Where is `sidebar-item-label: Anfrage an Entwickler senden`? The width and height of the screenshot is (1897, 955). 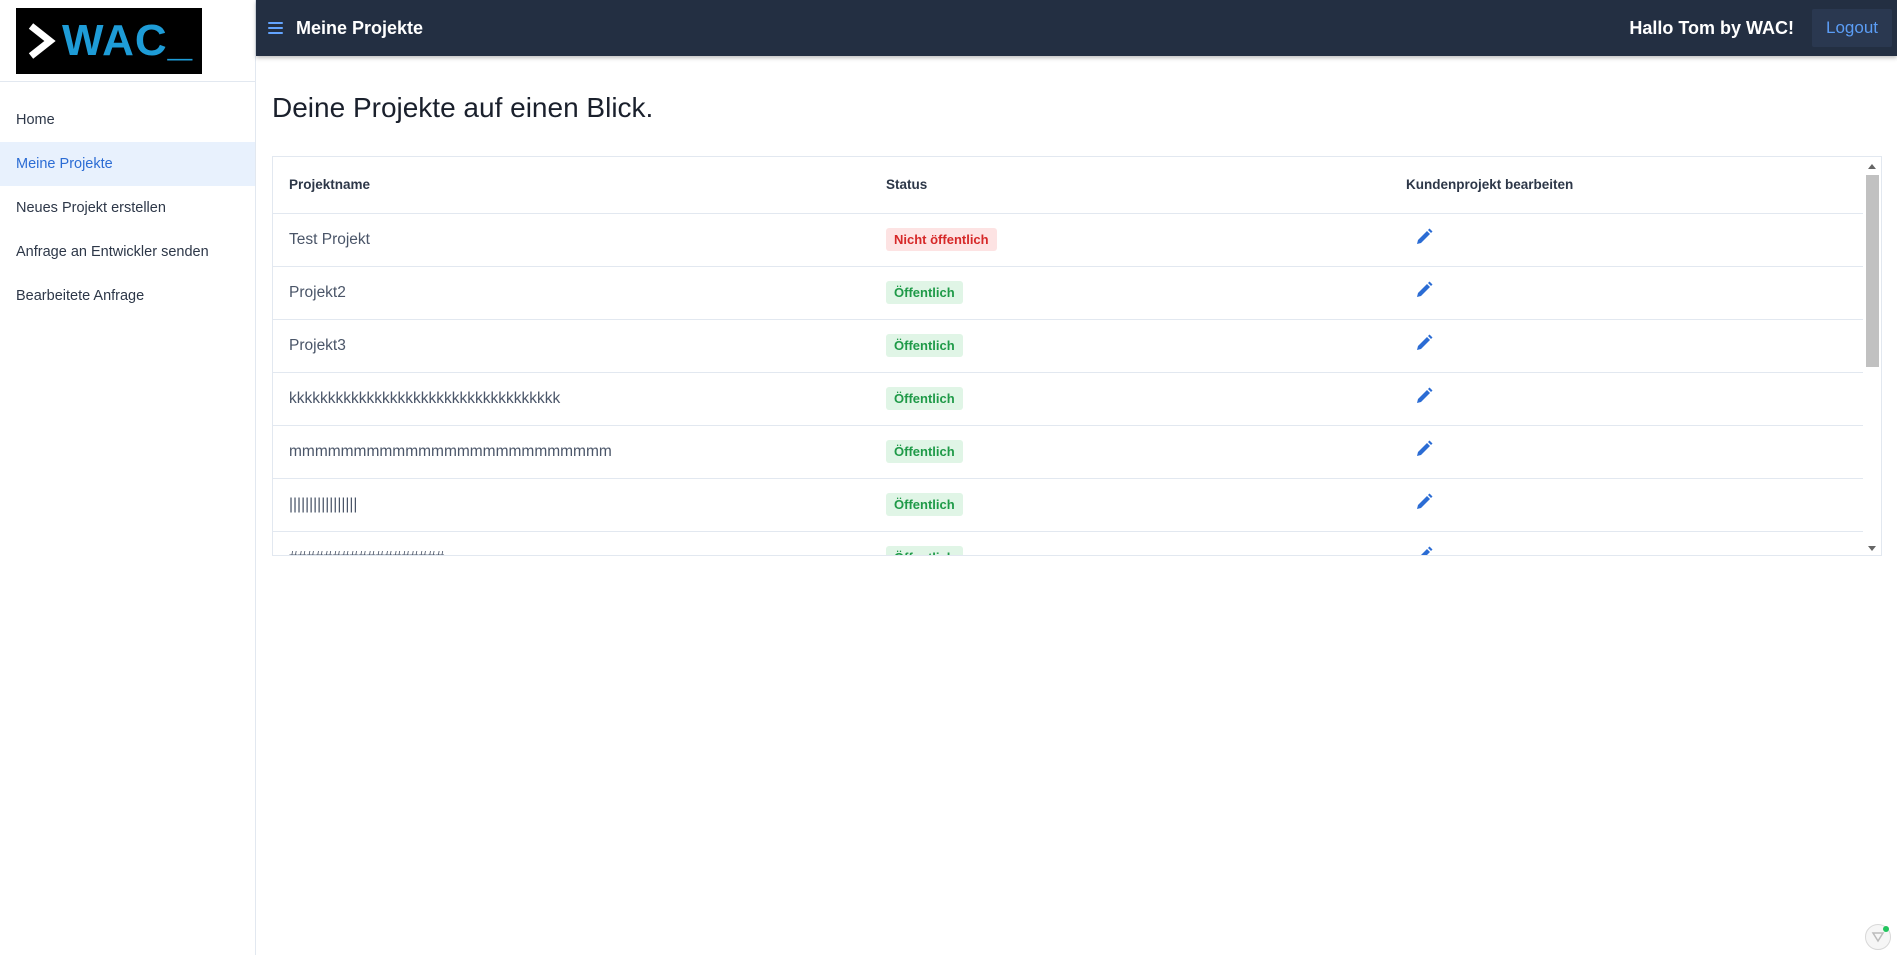 sidebar-item-label: Anfrage an Entwickler senden is located at coordinates (112, 252).